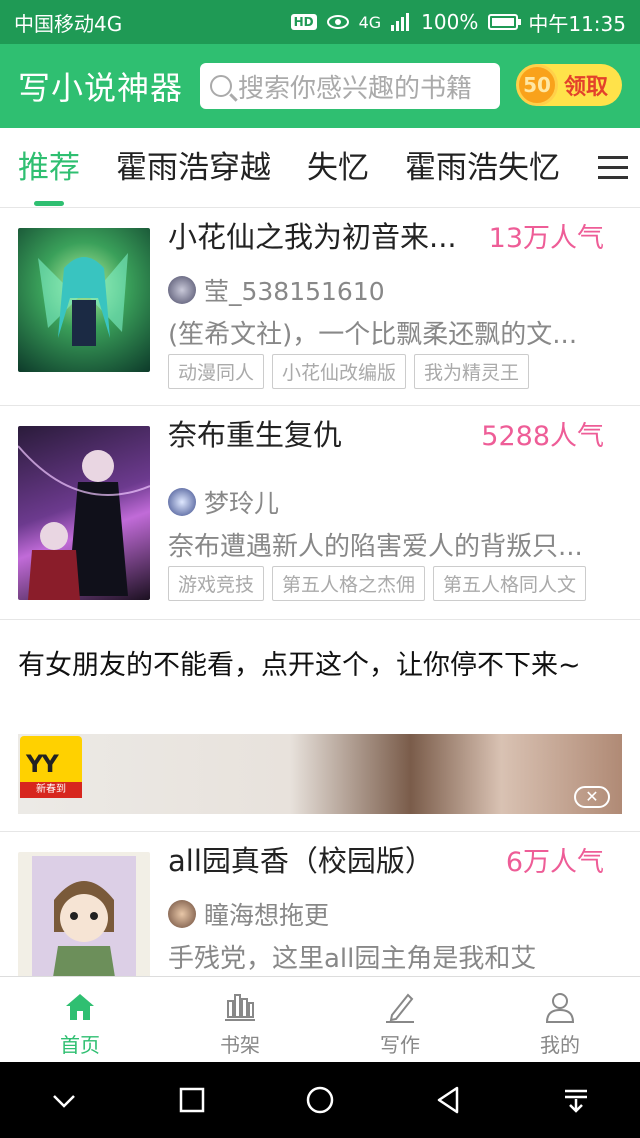  I want to click on chevron-down-icon, so click(64, 1100).